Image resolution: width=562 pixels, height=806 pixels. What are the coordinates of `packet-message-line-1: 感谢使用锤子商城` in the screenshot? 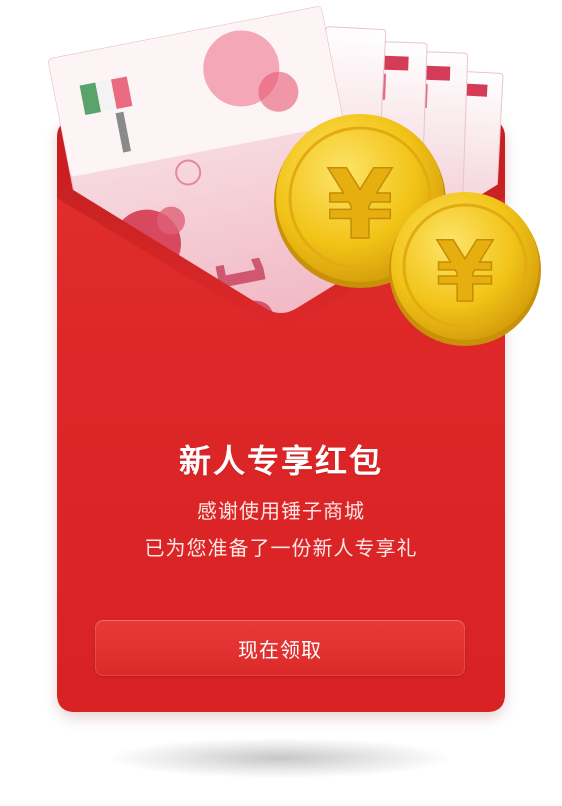 It's located at (281, 511).